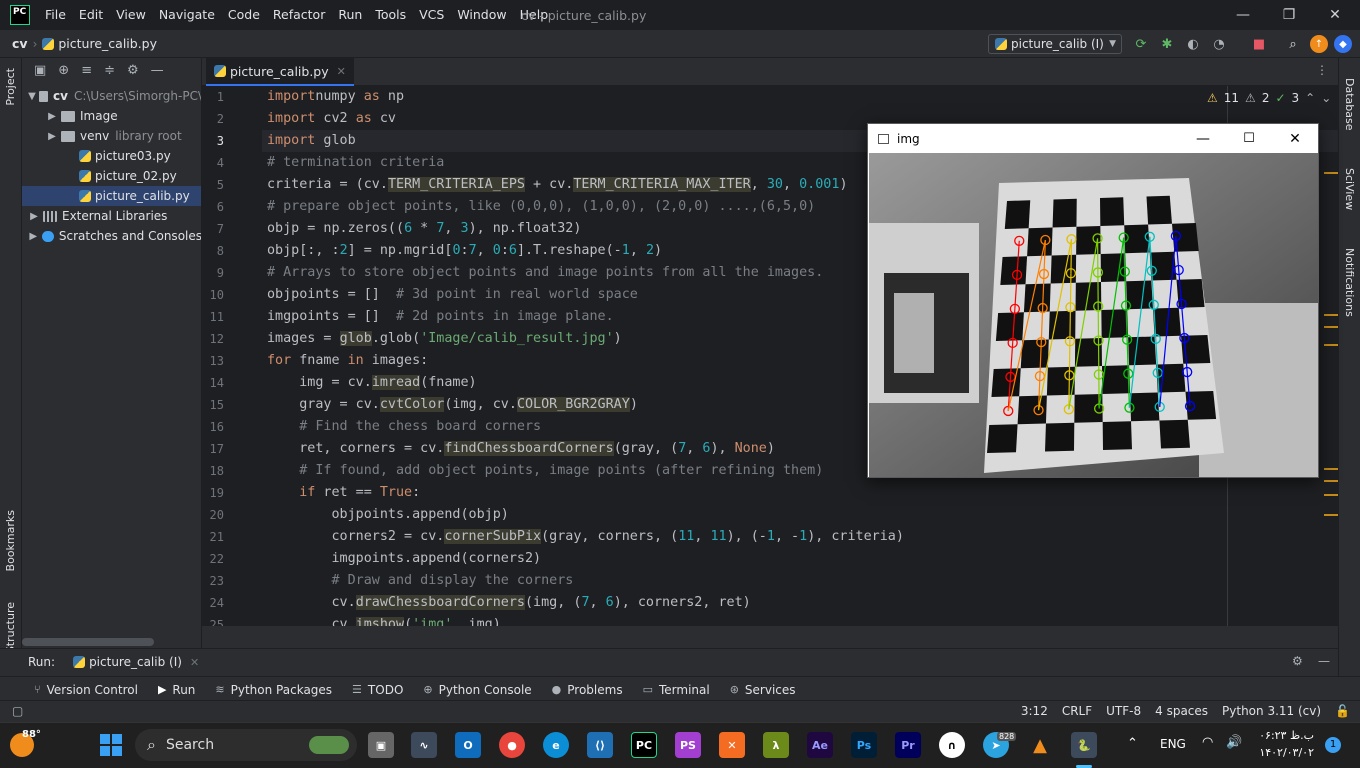 The image size is (1360, 768). Describe the element at coordinates (952, 745) in the screenshot. I see `vpn-app-icon: ∩` at that location.